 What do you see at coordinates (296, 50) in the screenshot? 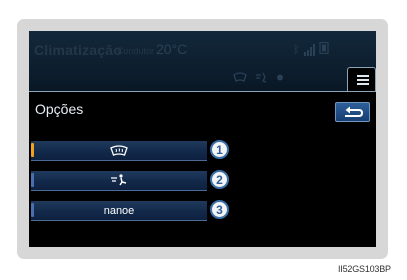
I see `bluetooth-icon: ᛒ` at bounding box center [296, 50].